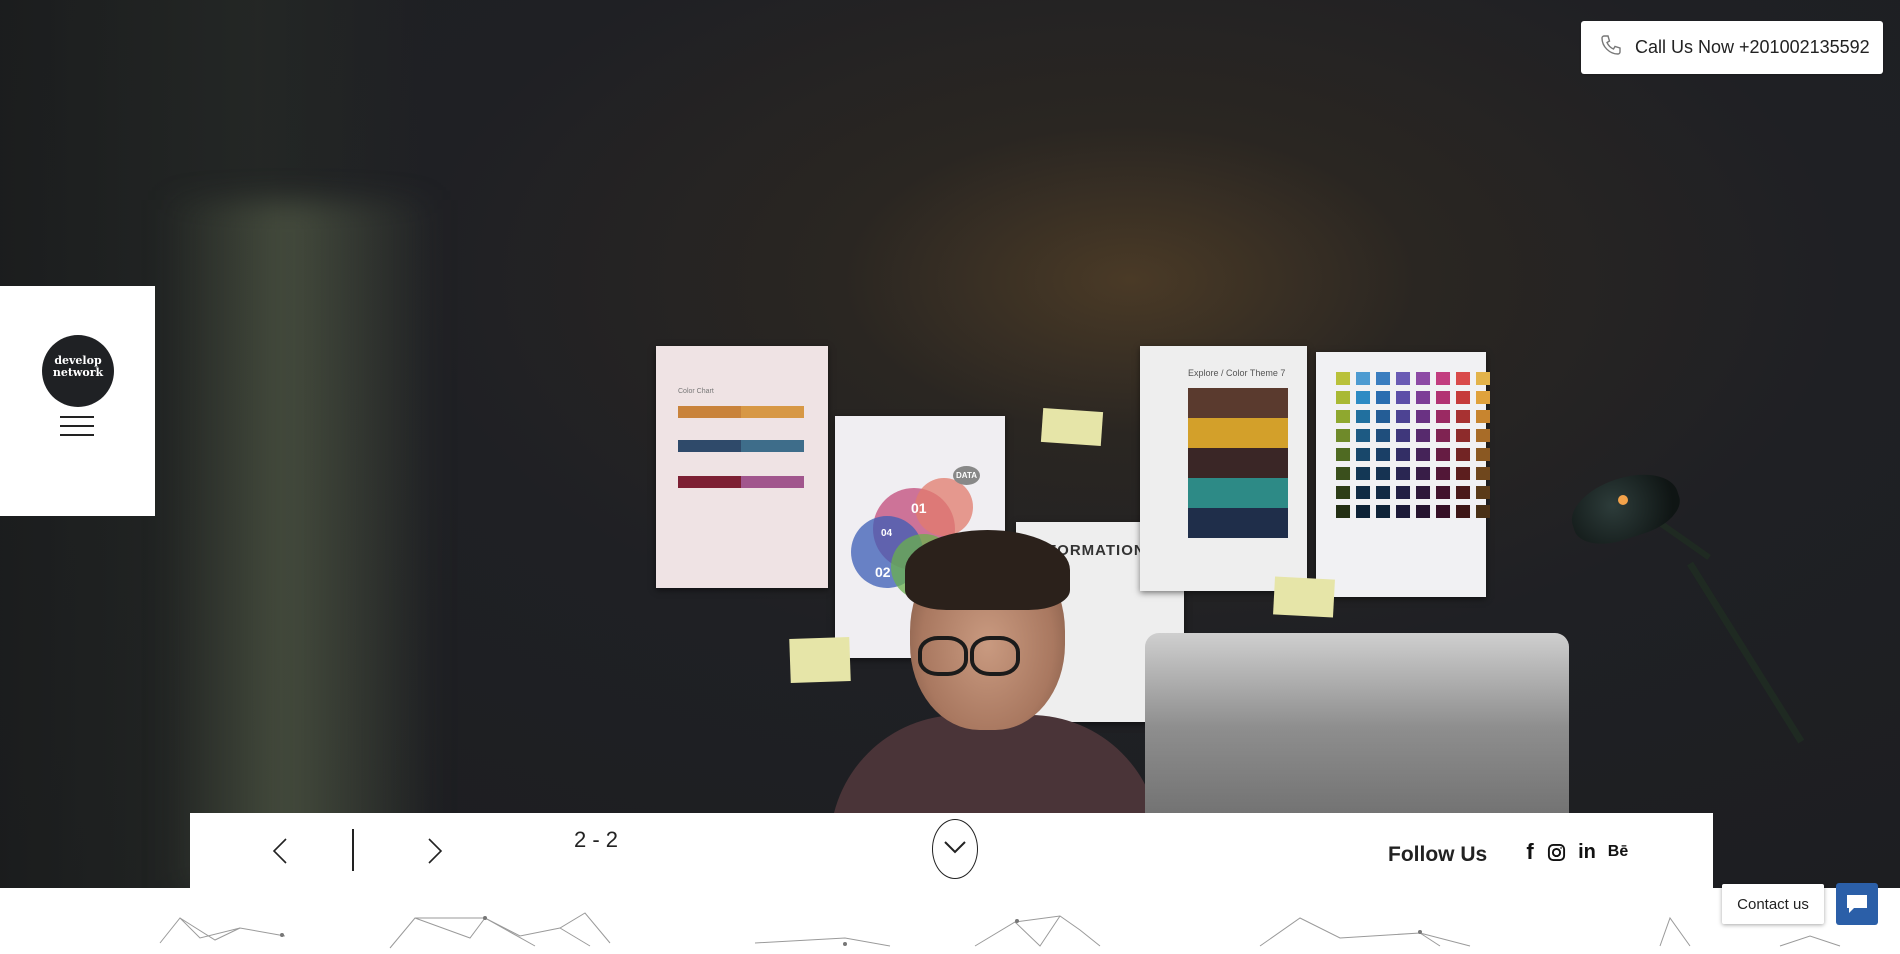  I want to click on contact-us-label: Contact us, so click(1773, 904).